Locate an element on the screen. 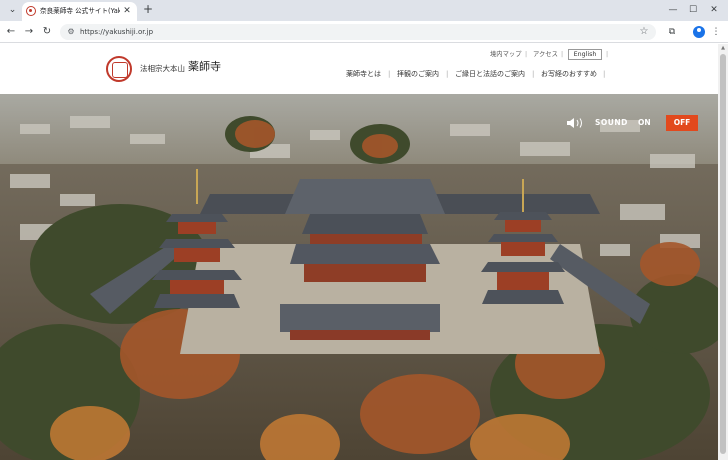 The width and height of the screenshot is (728, 460). chevron-down-icon: ⌄ is located at coordinates (12, 10).